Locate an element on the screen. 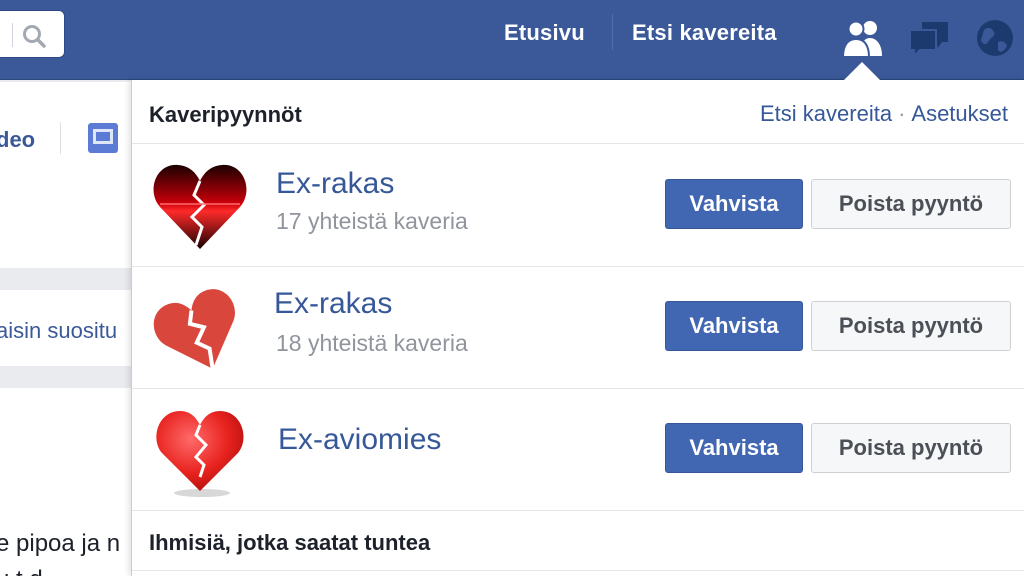 This screenshot has width=1024, height=576. people-you-may-know-title: Ihmisiä, jotka saatat tuntea is located at coordinates (290, 542).